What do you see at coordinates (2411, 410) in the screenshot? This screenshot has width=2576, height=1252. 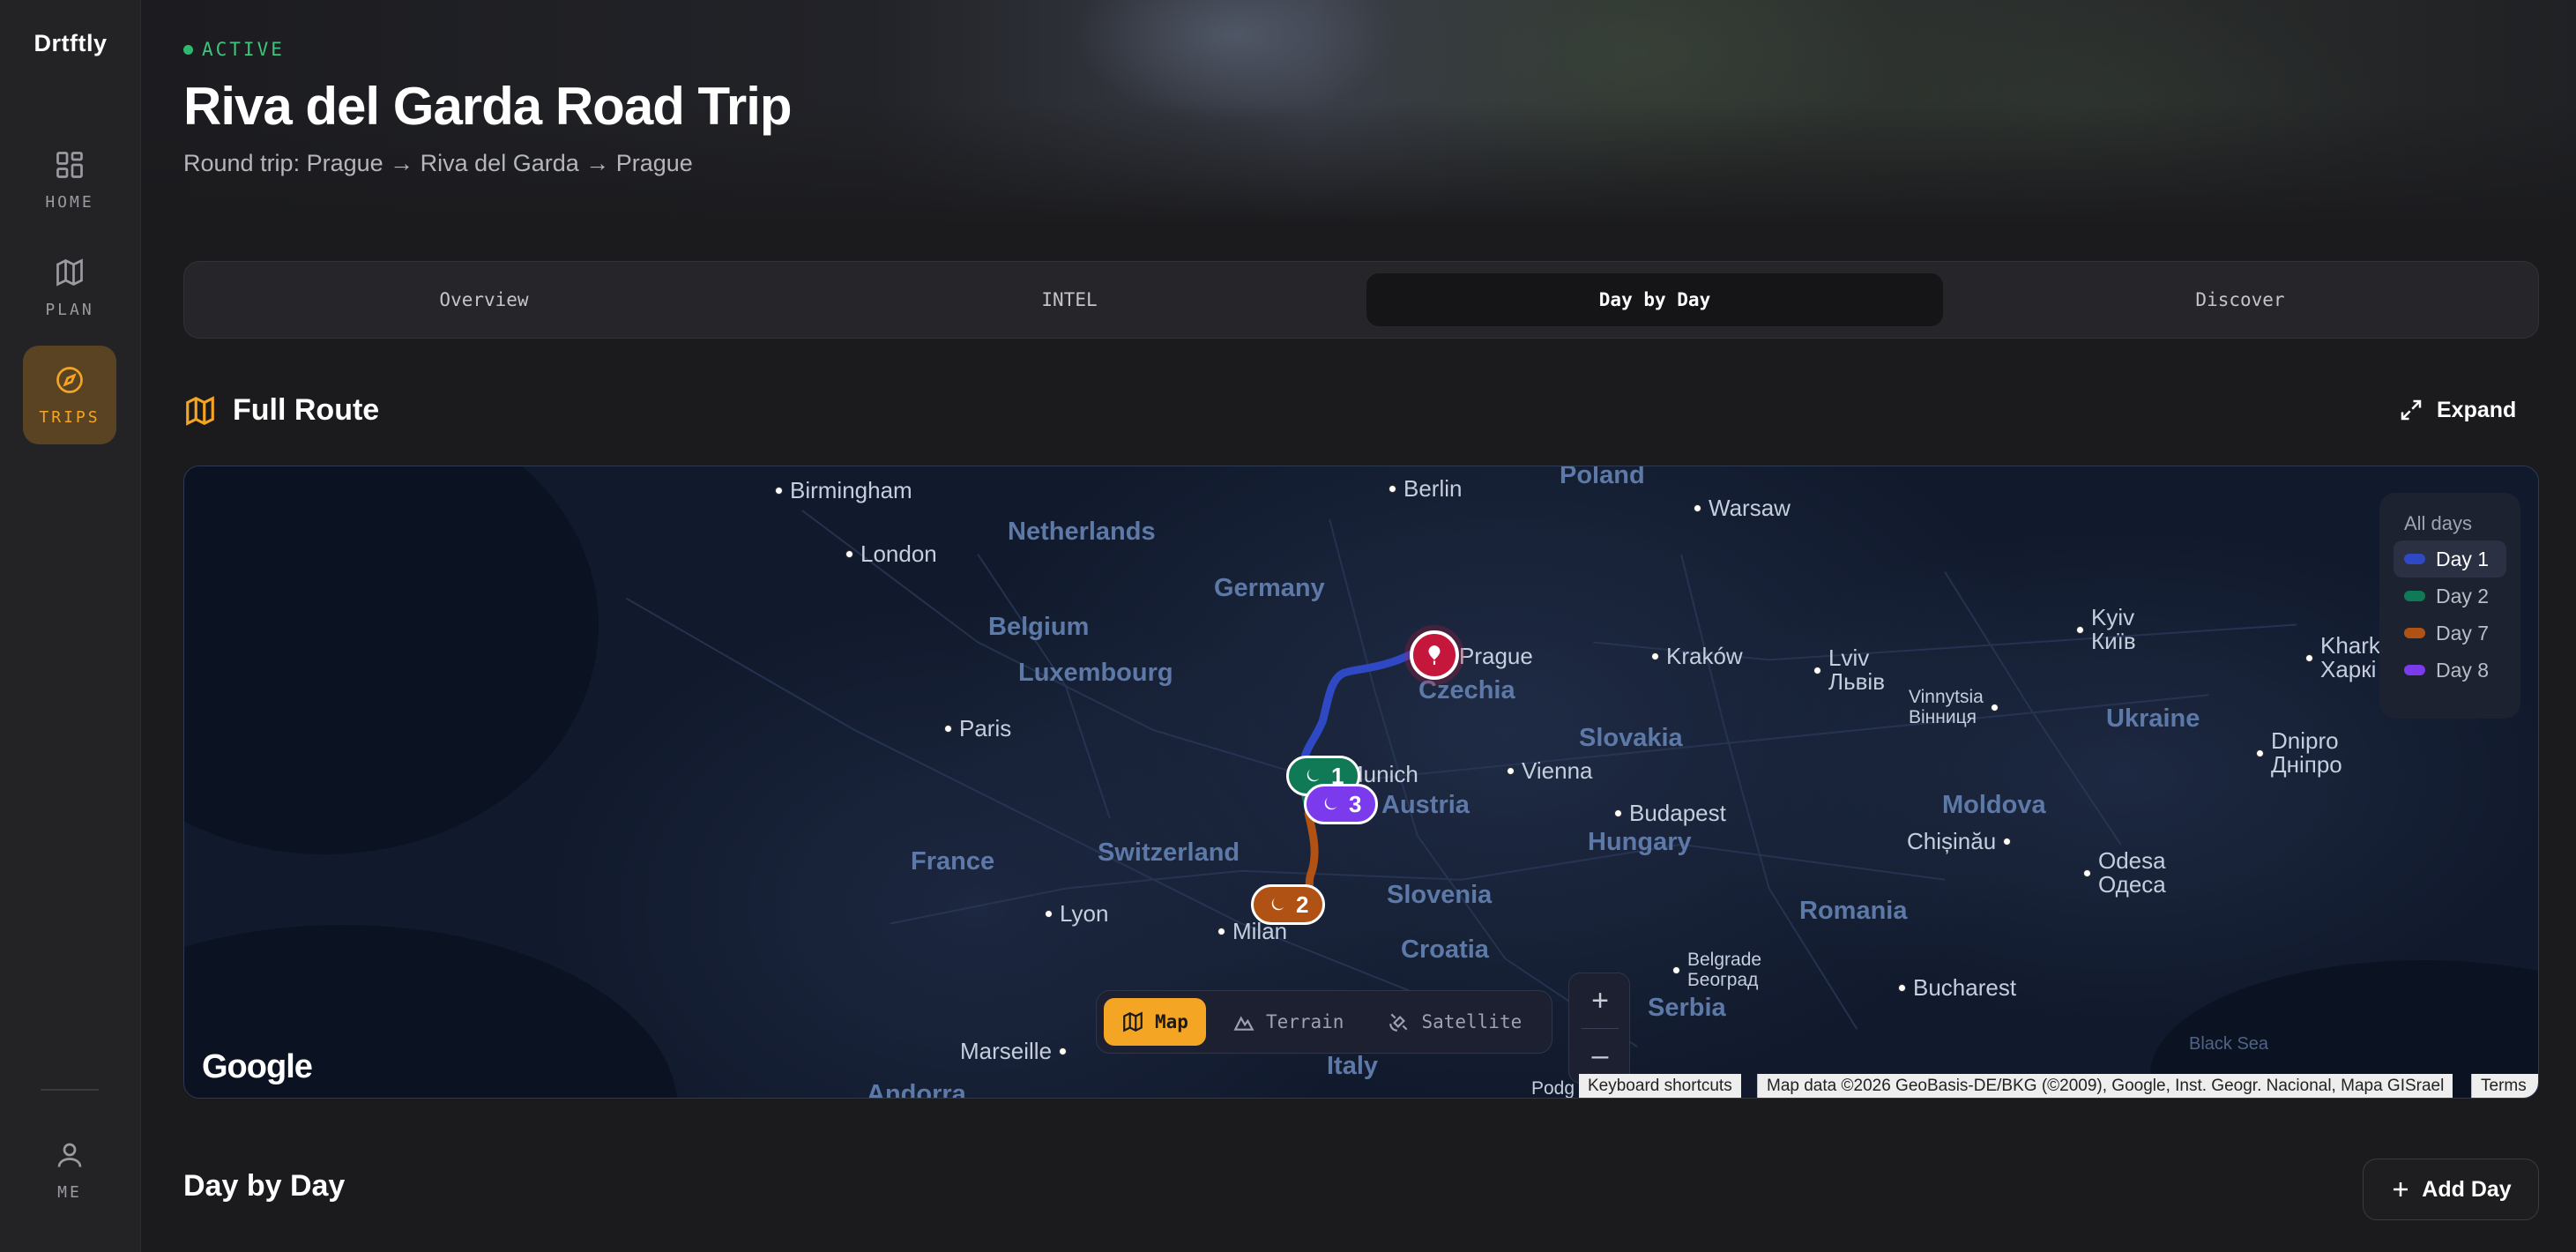 I see `expand-icon` at bounding box center [2411, 410].